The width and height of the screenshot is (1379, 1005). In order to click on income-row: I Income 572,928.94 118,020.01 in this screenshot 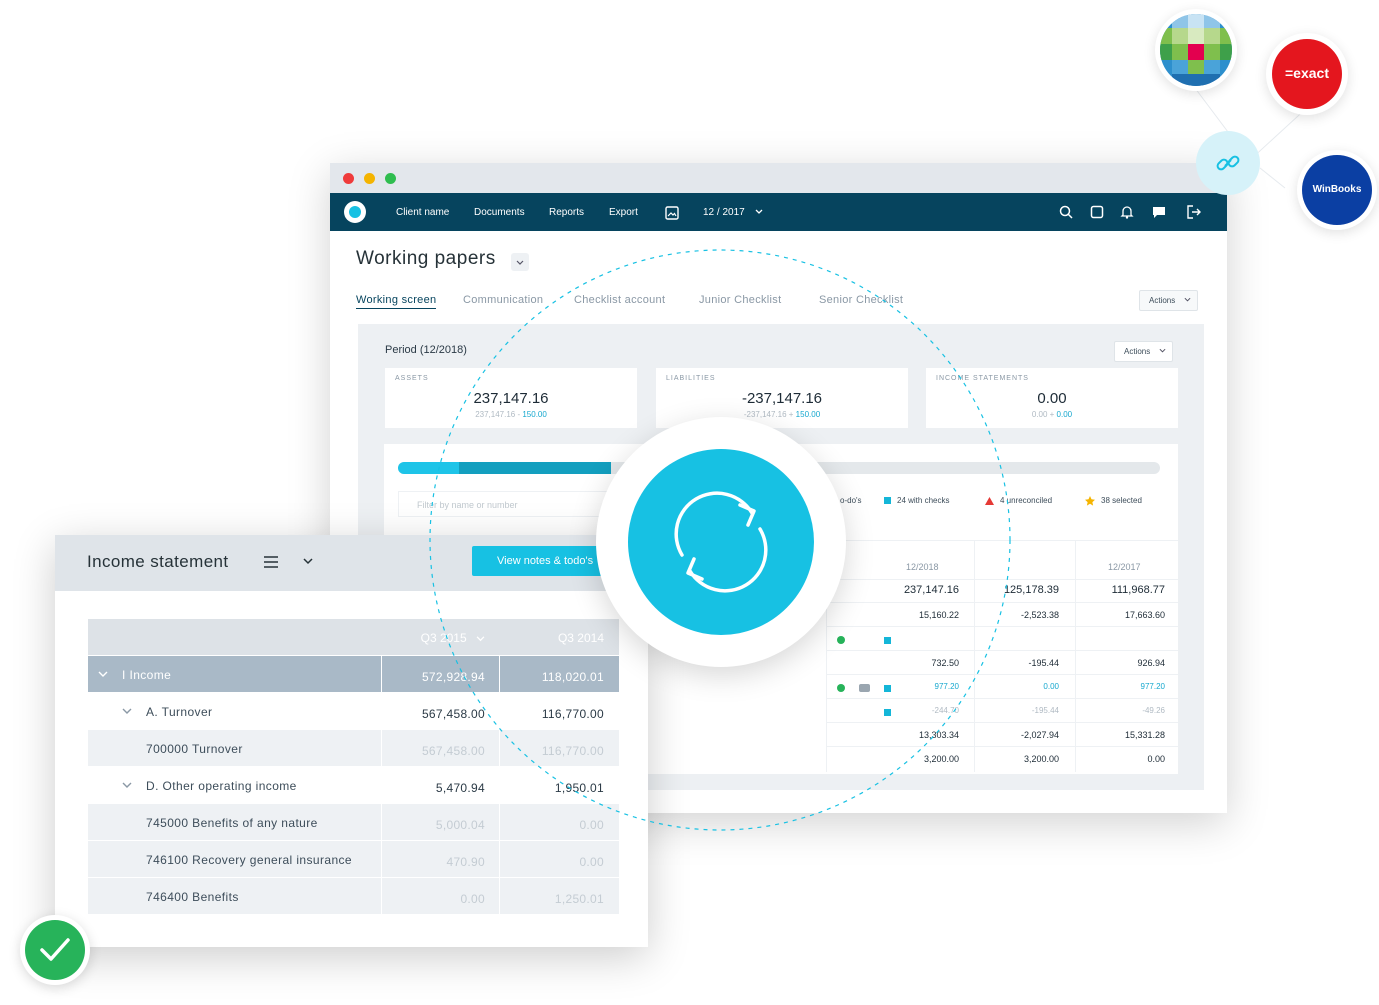, I will do `click(353, 674)`.